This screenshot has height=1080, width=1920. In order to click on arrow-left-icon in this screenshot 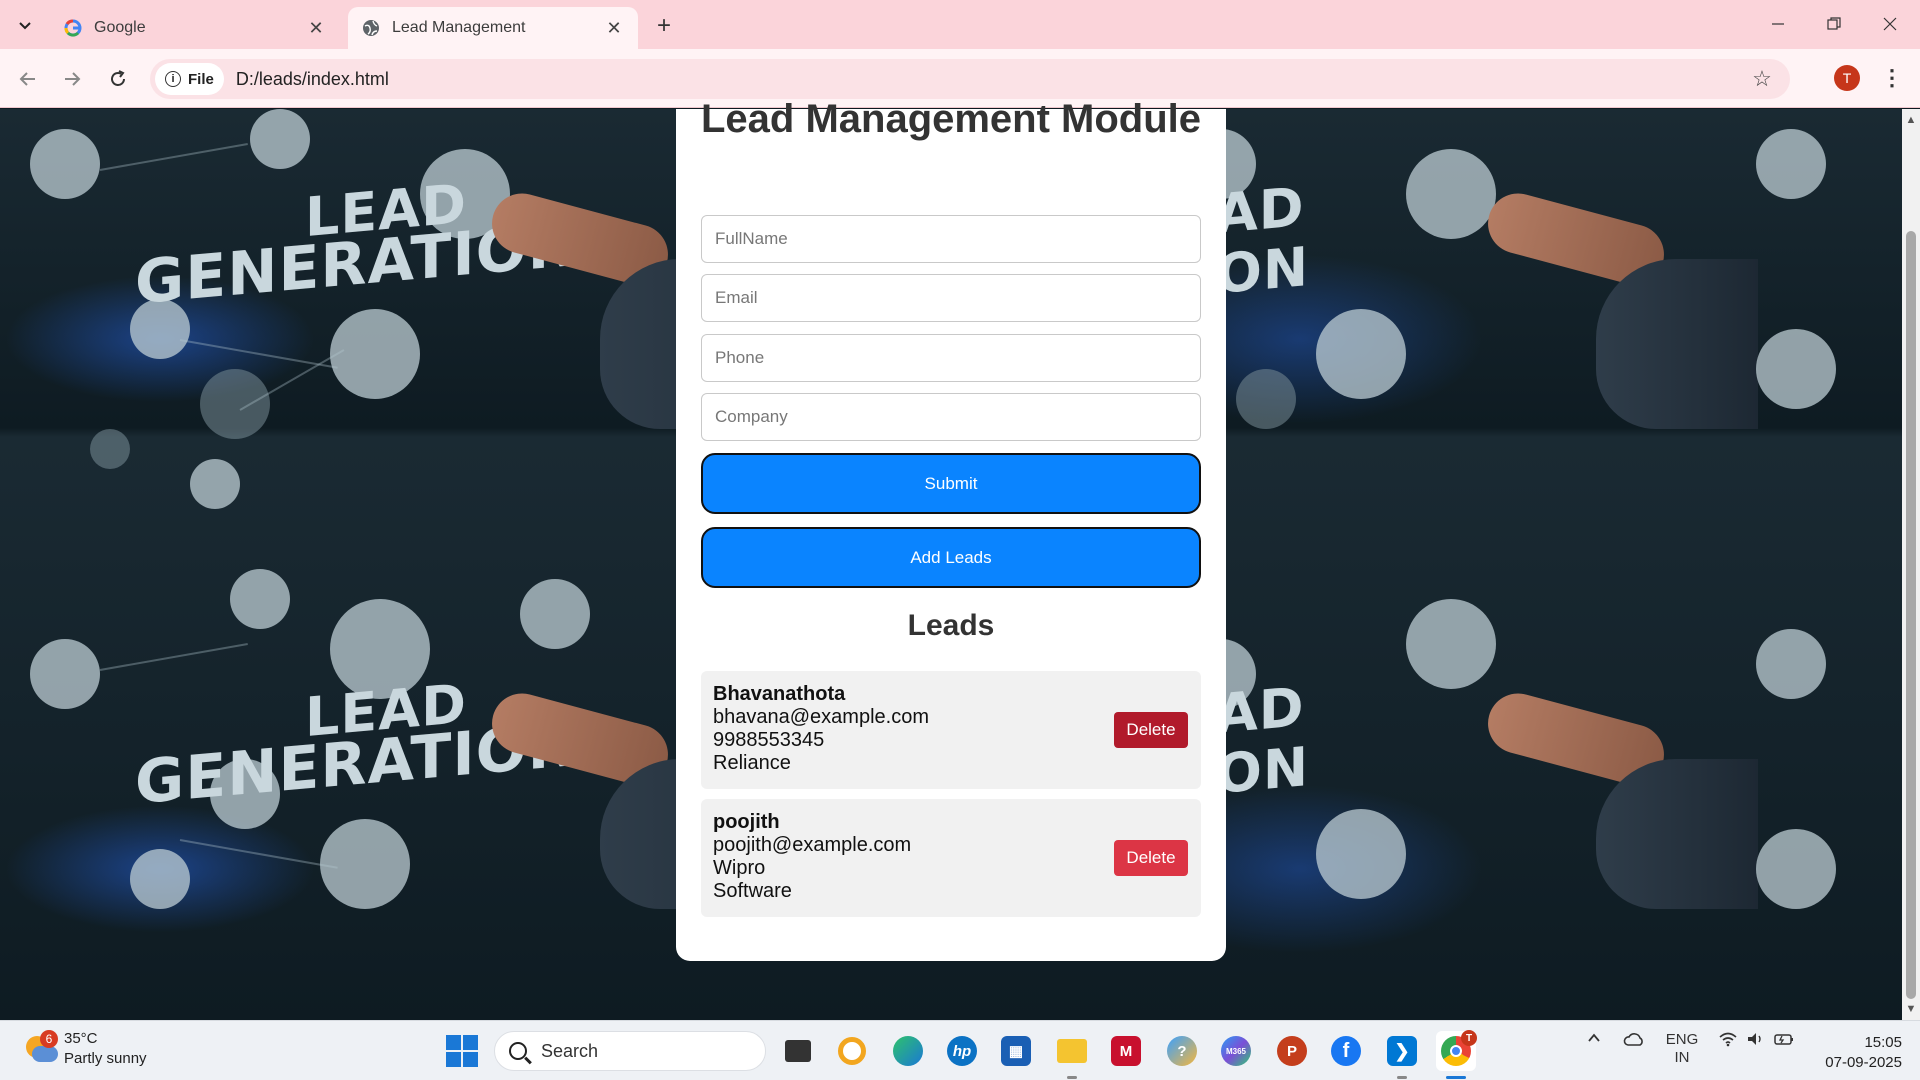, I will do `click(27, 79)`.